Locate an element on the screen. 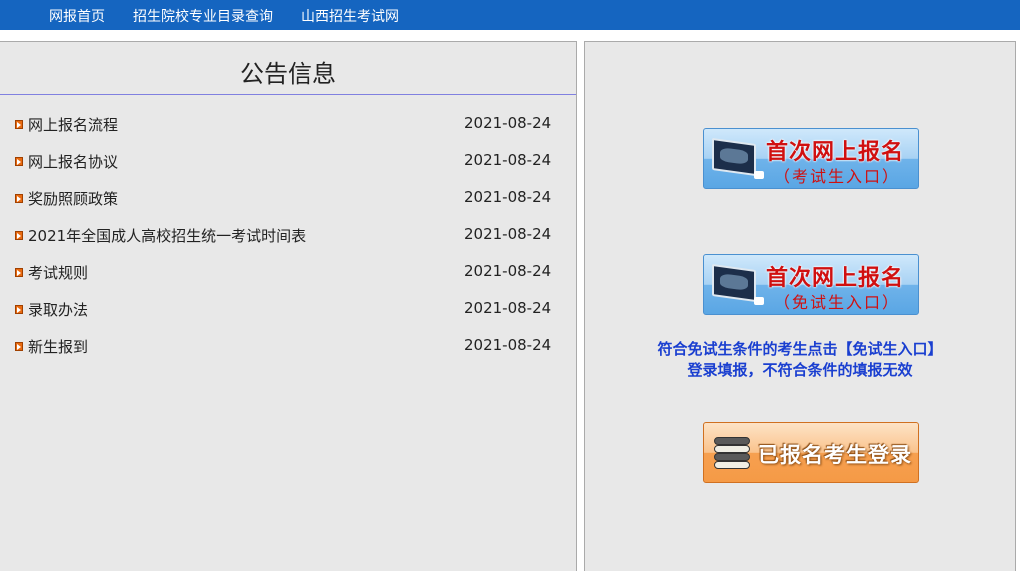 The width and height of the screenshot is (1020, 571). exempt-hint-line1: 符合免试生条件的考生点击【免试生入口】 is located at coordinates (800, 349).